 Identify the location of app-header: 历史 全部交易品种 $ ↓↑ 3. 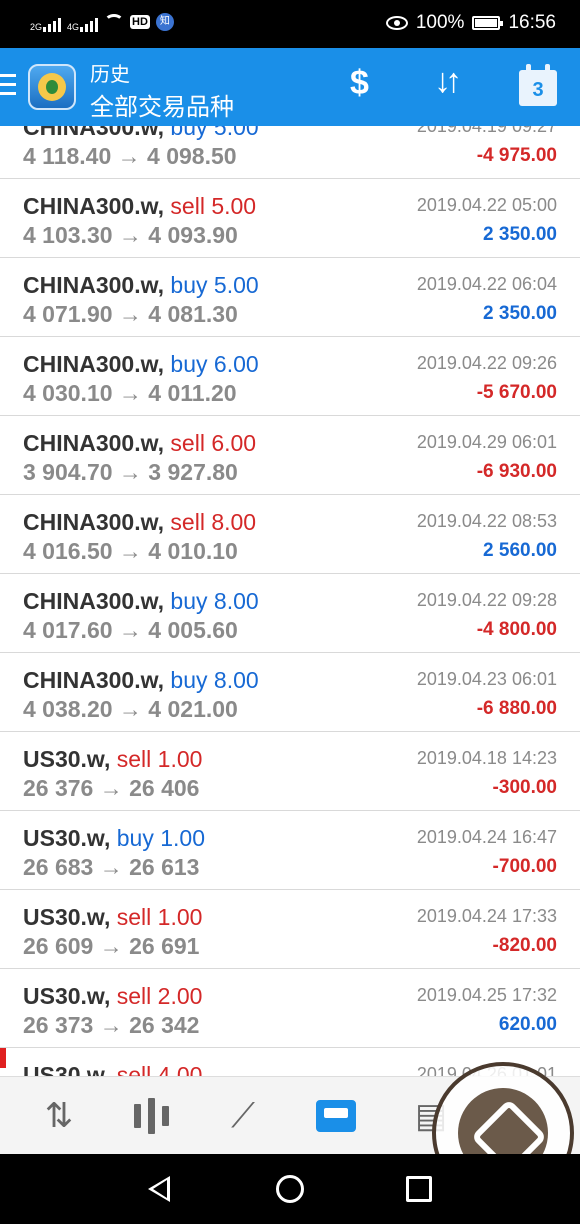
(290, 87).